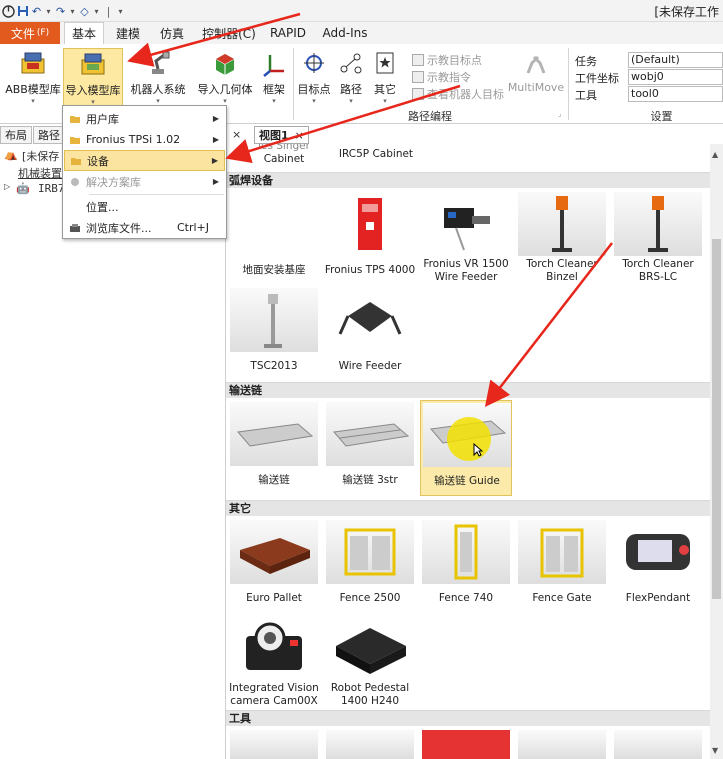 This screenshot has height=759, width=723. What do you see at coordinates (314, 80) in the screenshot?
I see `target-button: 目标点 ▾` at bounding box center [314, 80].